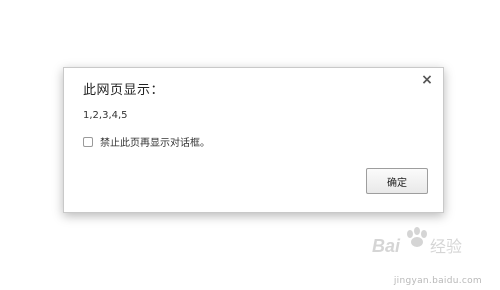 The height and width of the screenshot is (290, 500). What do you see at coordinates (105, 115) in the screenshot?
I see `dialog-message: 1,2,3,4,5` at bounding box center [105, 115].